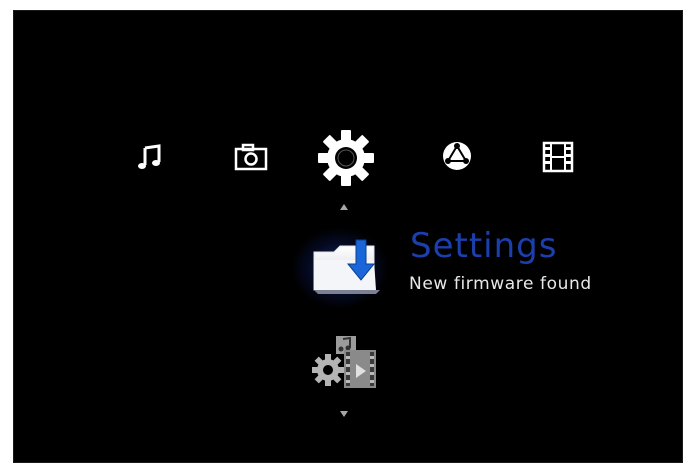 This screenshot has width=688, height=468. What do you see at coordinates (344, 207) in the screenshot?
I see `scroll-up-arrow-icon` at bounding box center [344, 207].